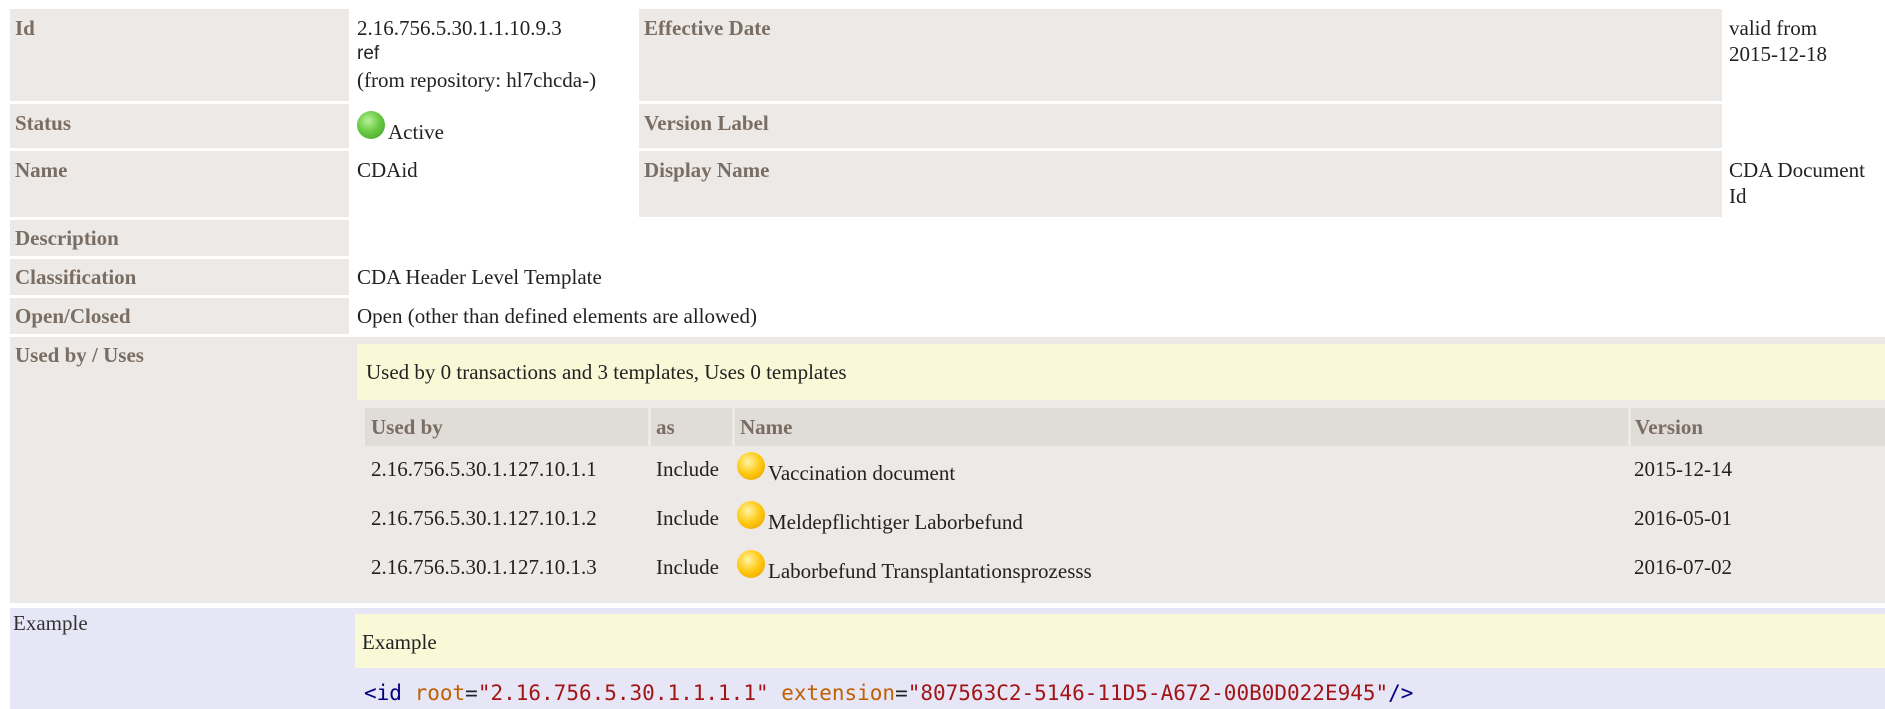  I want to click on effective-date-value: valid from 2015-12-18, so click(1807, 55).